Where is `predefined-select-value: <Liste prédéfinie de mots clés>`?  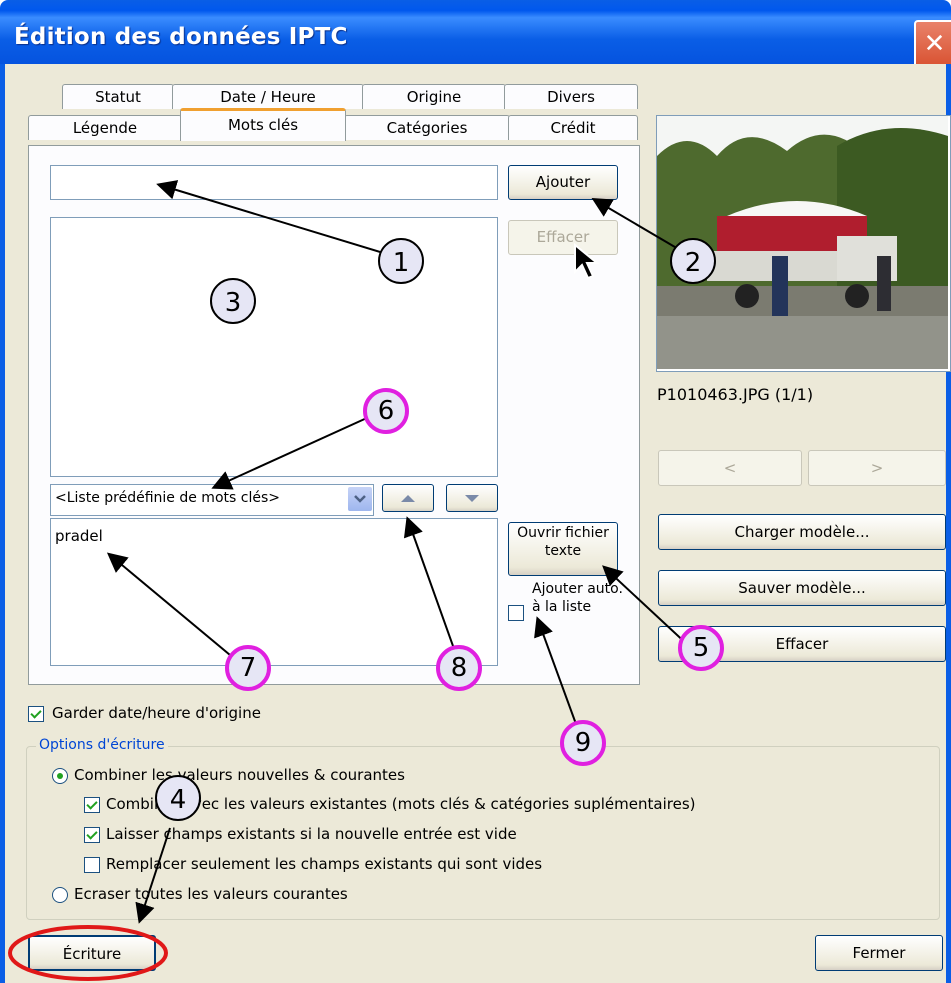 predefined-select-value: <Liste prédéfinie de mots clés> is located at coordinates (167, 498).